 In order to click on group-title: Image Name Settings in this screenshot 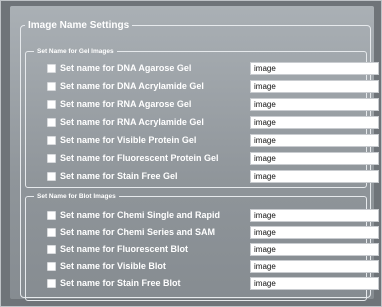, I will do `click(79, 25)`.